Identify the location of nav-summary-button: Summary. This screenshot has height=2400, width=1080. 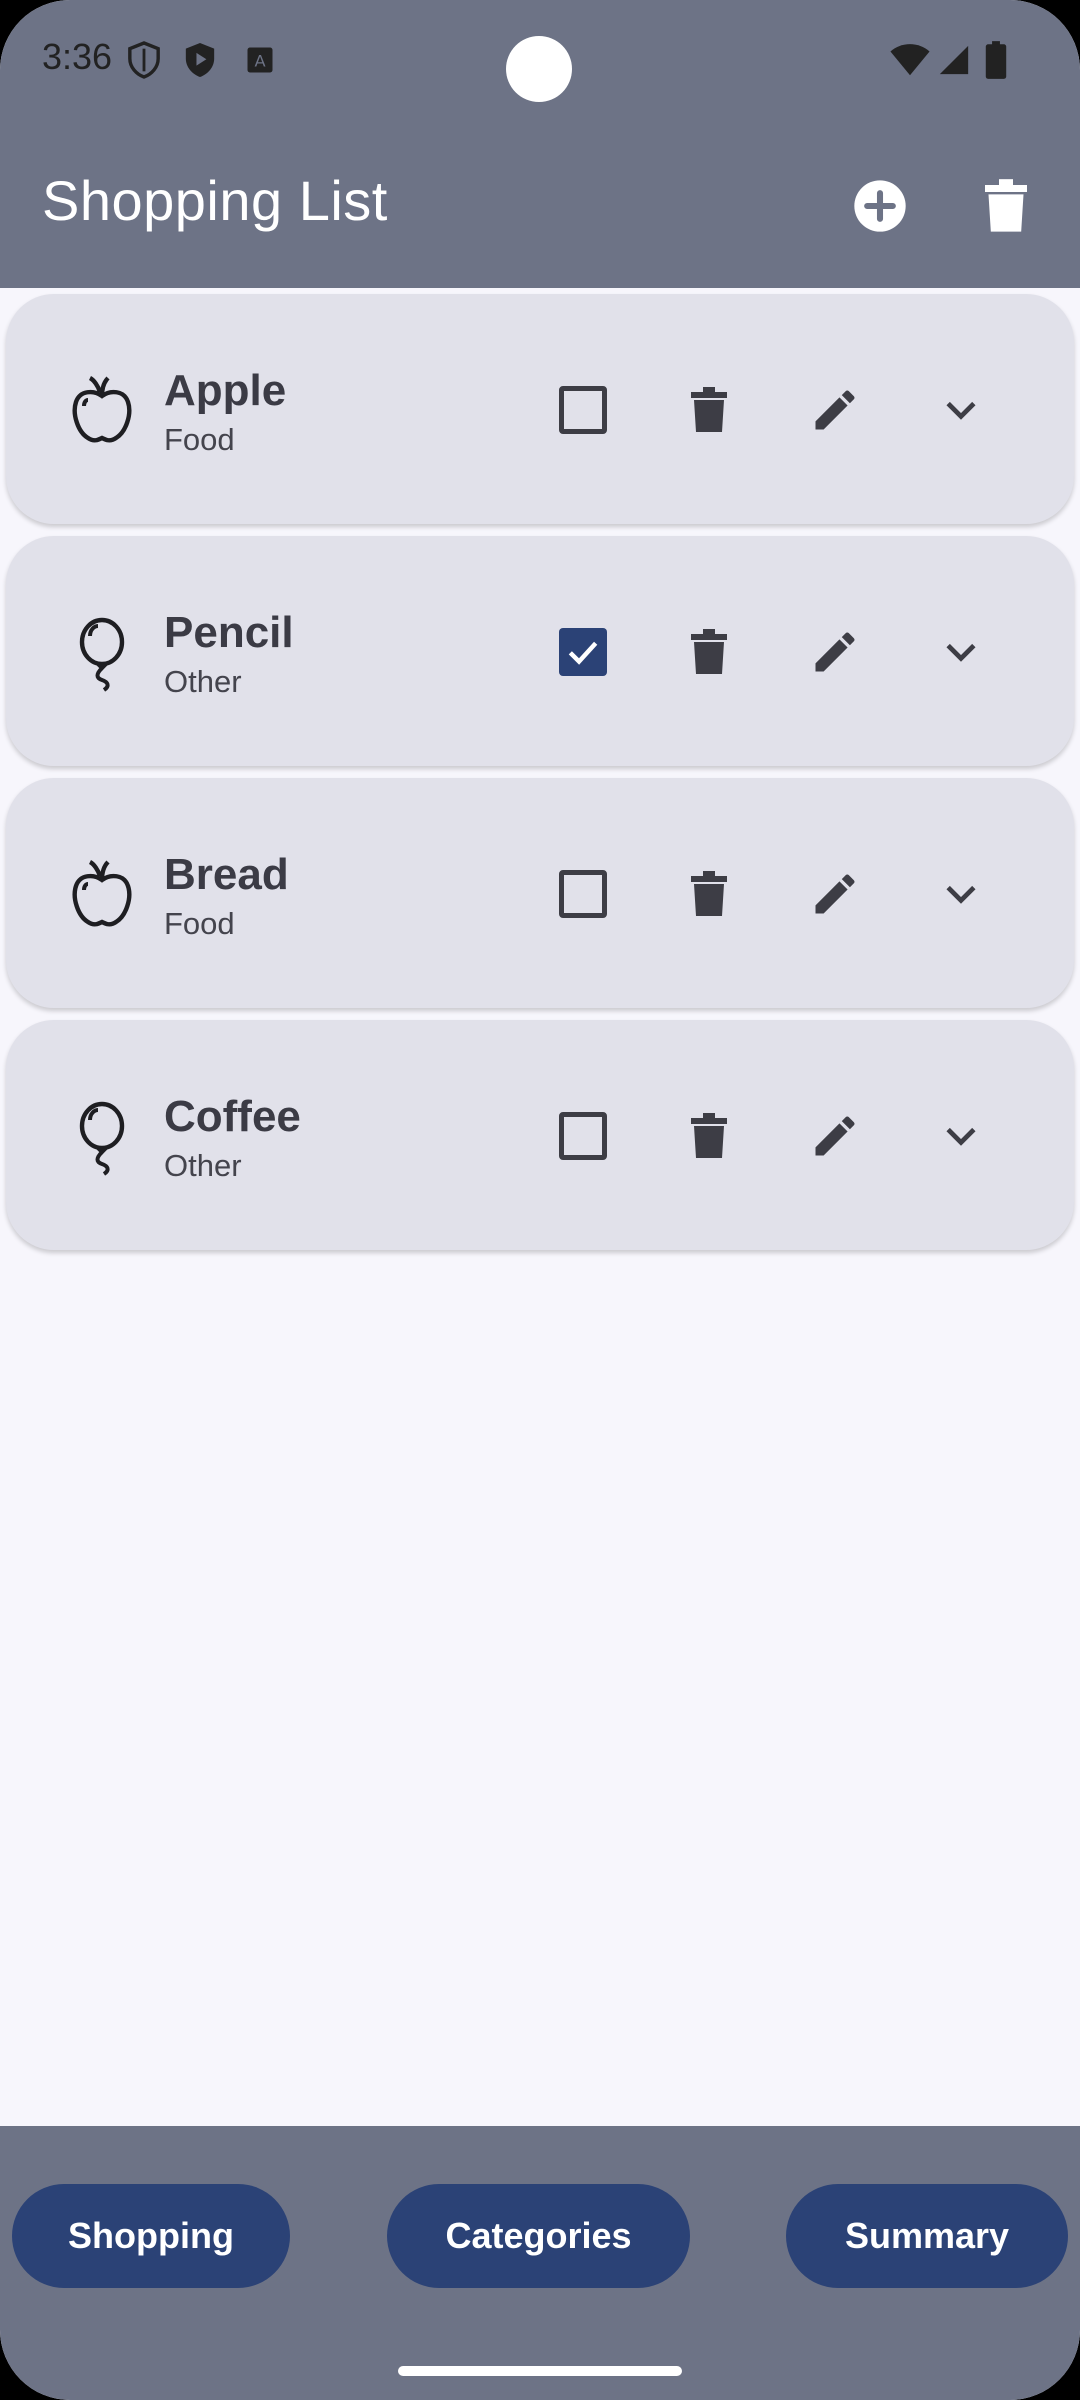
(927, 2236).